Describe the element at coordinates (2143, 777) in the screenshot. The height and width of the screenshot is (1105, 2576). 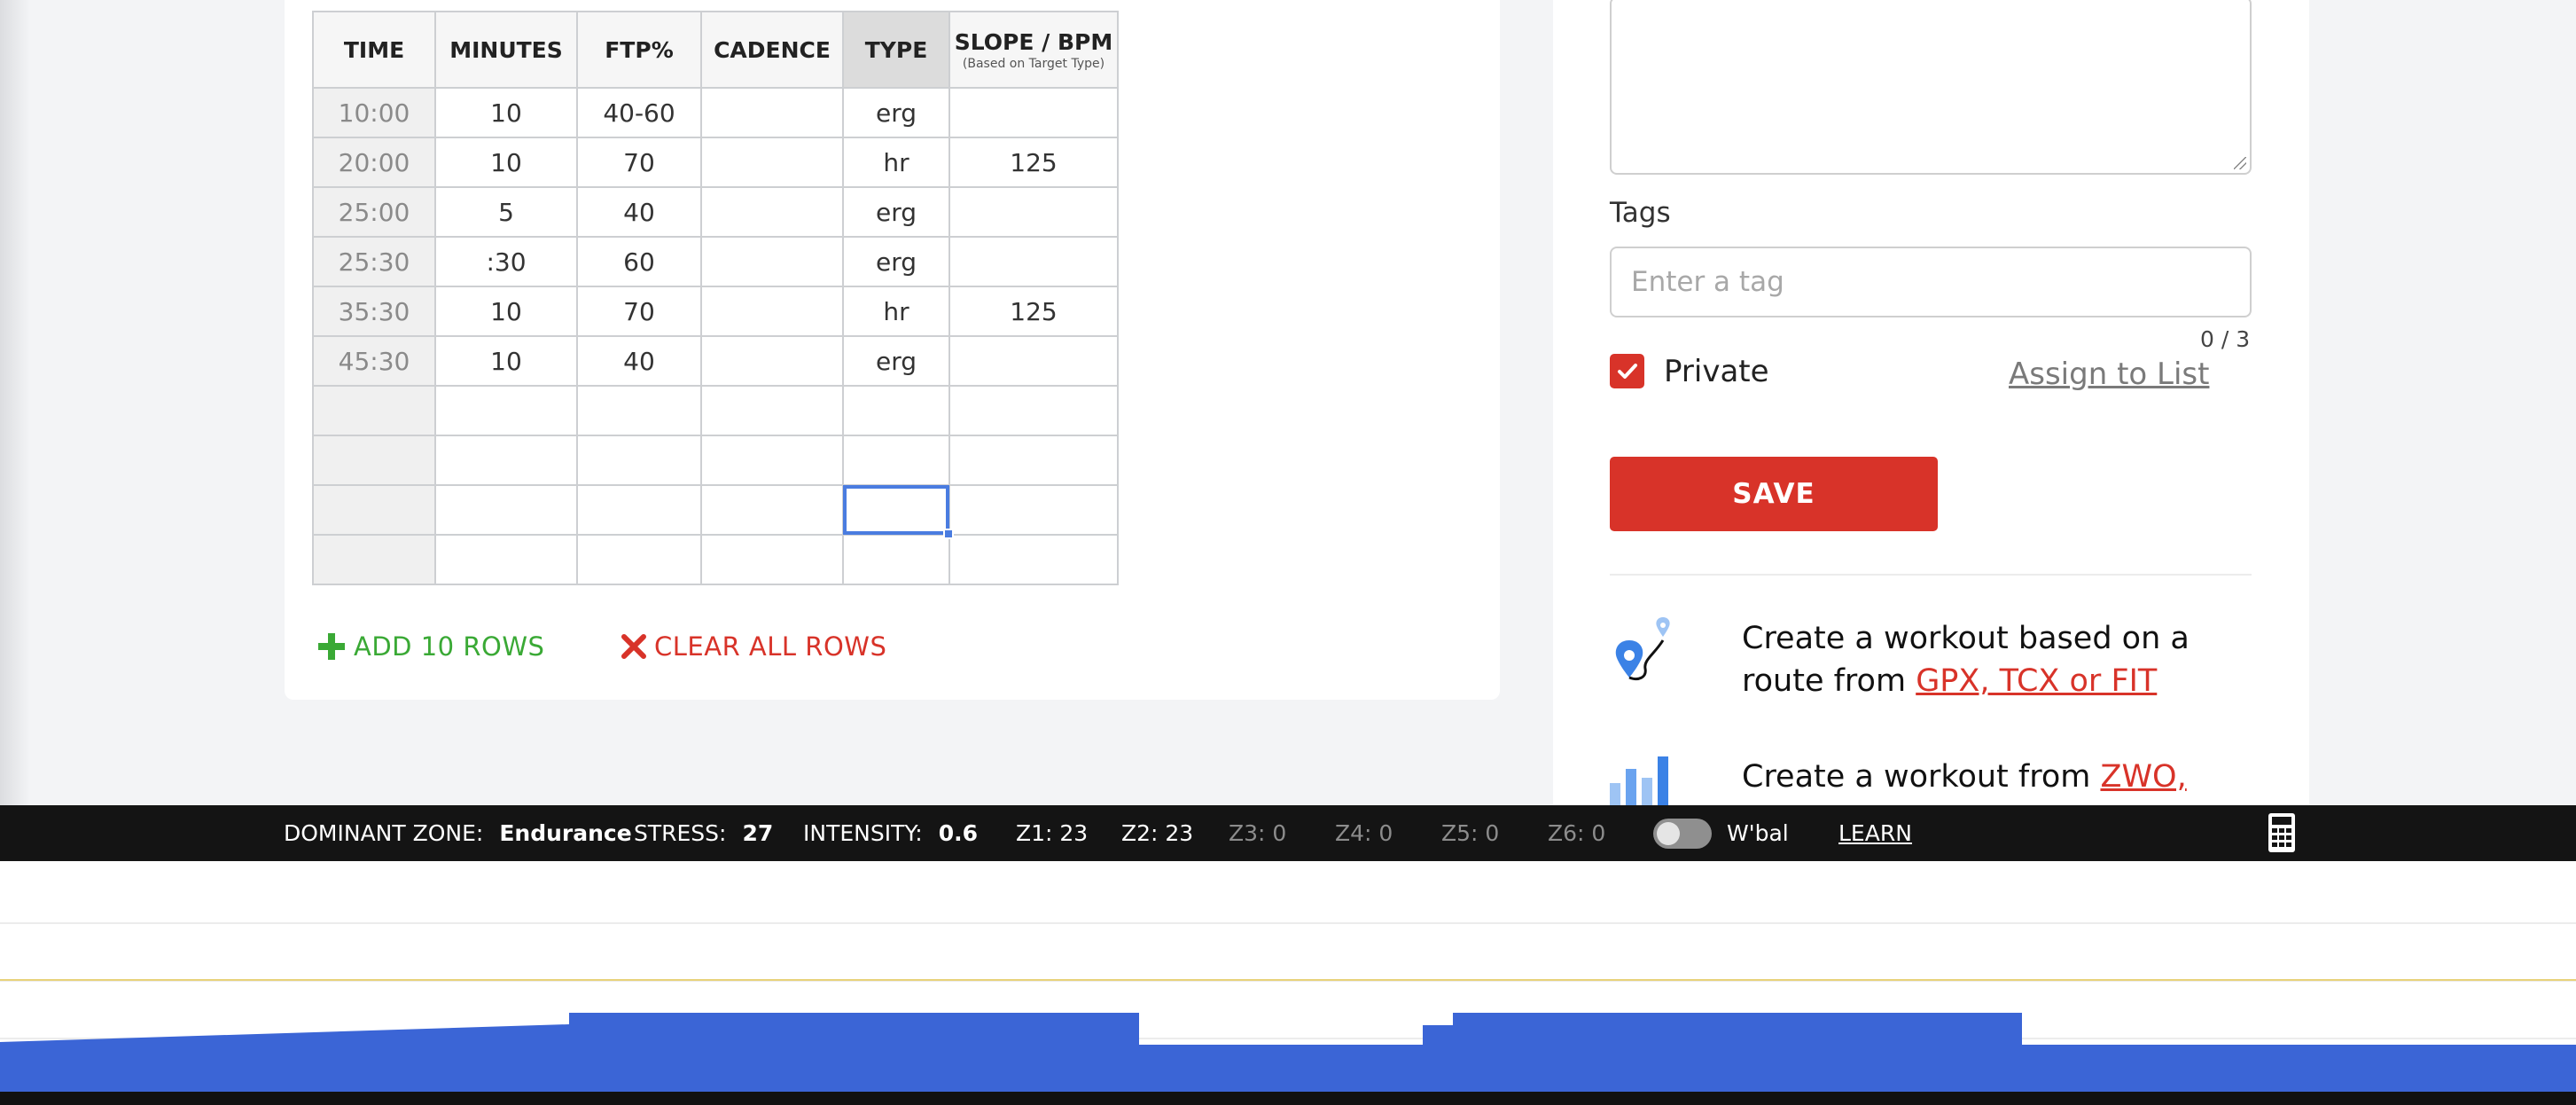
I see `zwo-link: ZWO,` at that location.